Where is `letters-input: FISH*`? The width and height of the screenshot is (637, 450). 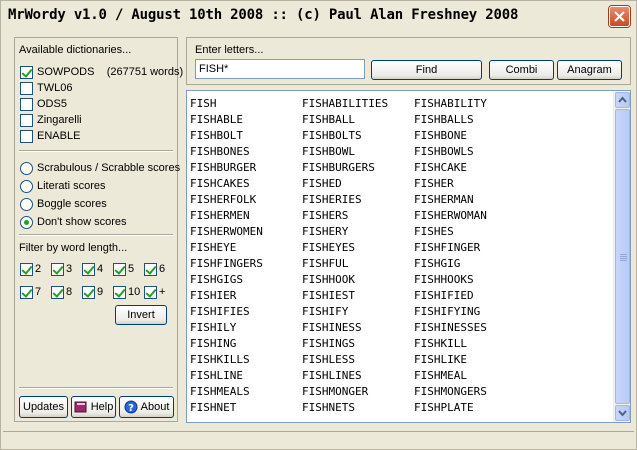 letters-input: FISH* is located at coordinates (280, 69).